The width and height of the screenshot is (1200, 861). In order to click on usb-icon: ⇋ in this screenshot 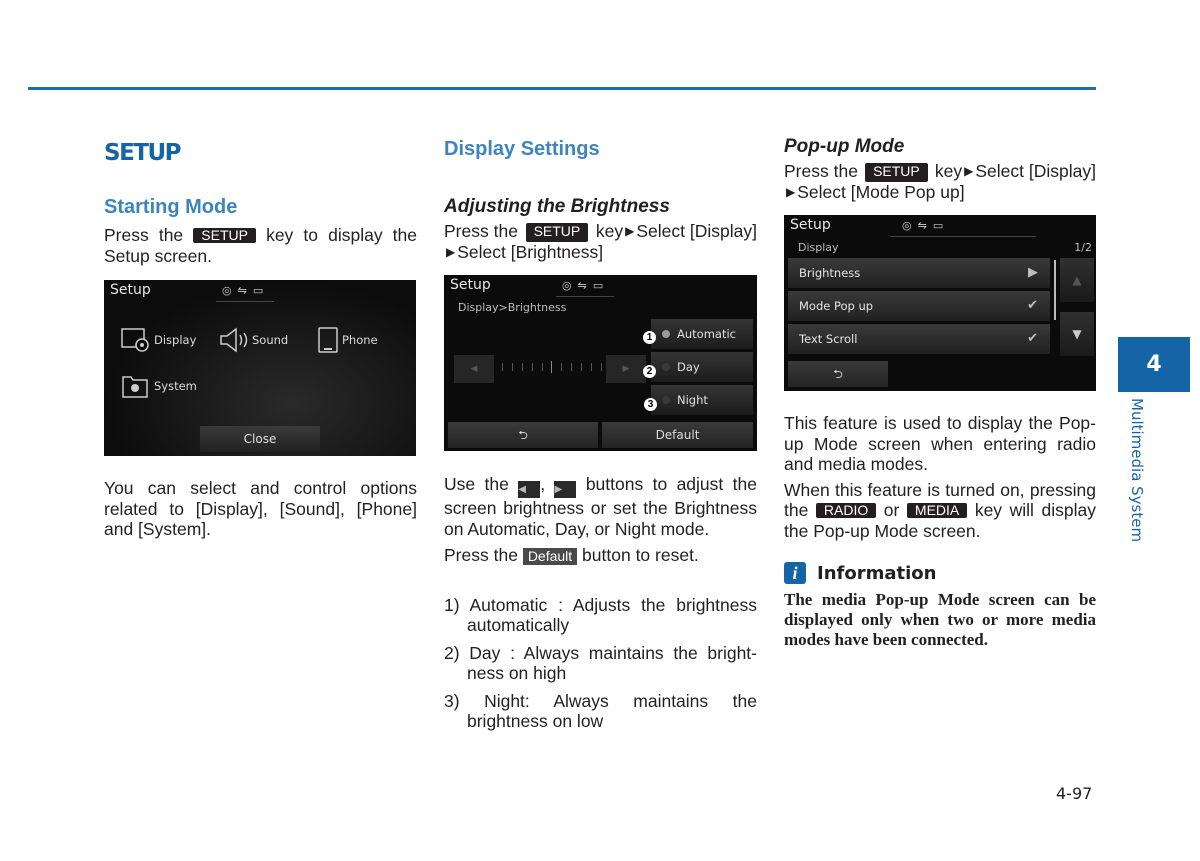, I will do `click(925, 225)`.